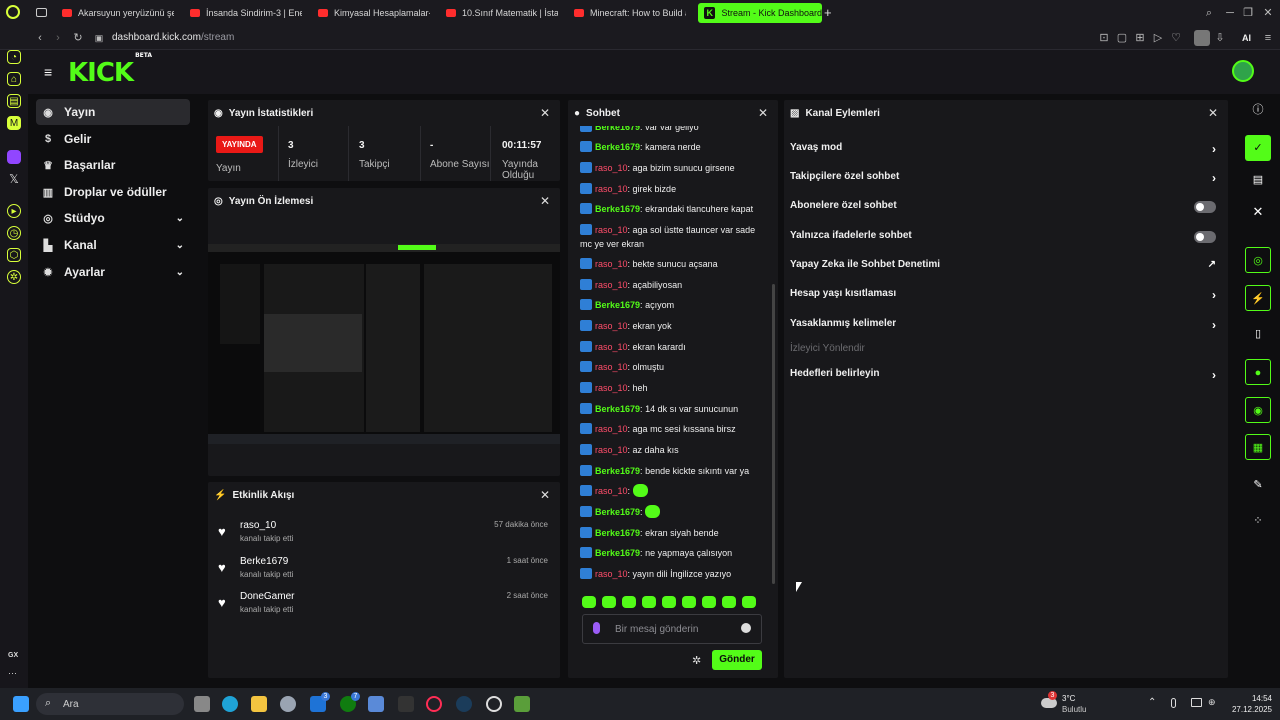 The image size is (1280, 720). Describe the element at coordinates (14, 79) in the screenshot. I see `gx-corner-icon: ⌂` at that location.